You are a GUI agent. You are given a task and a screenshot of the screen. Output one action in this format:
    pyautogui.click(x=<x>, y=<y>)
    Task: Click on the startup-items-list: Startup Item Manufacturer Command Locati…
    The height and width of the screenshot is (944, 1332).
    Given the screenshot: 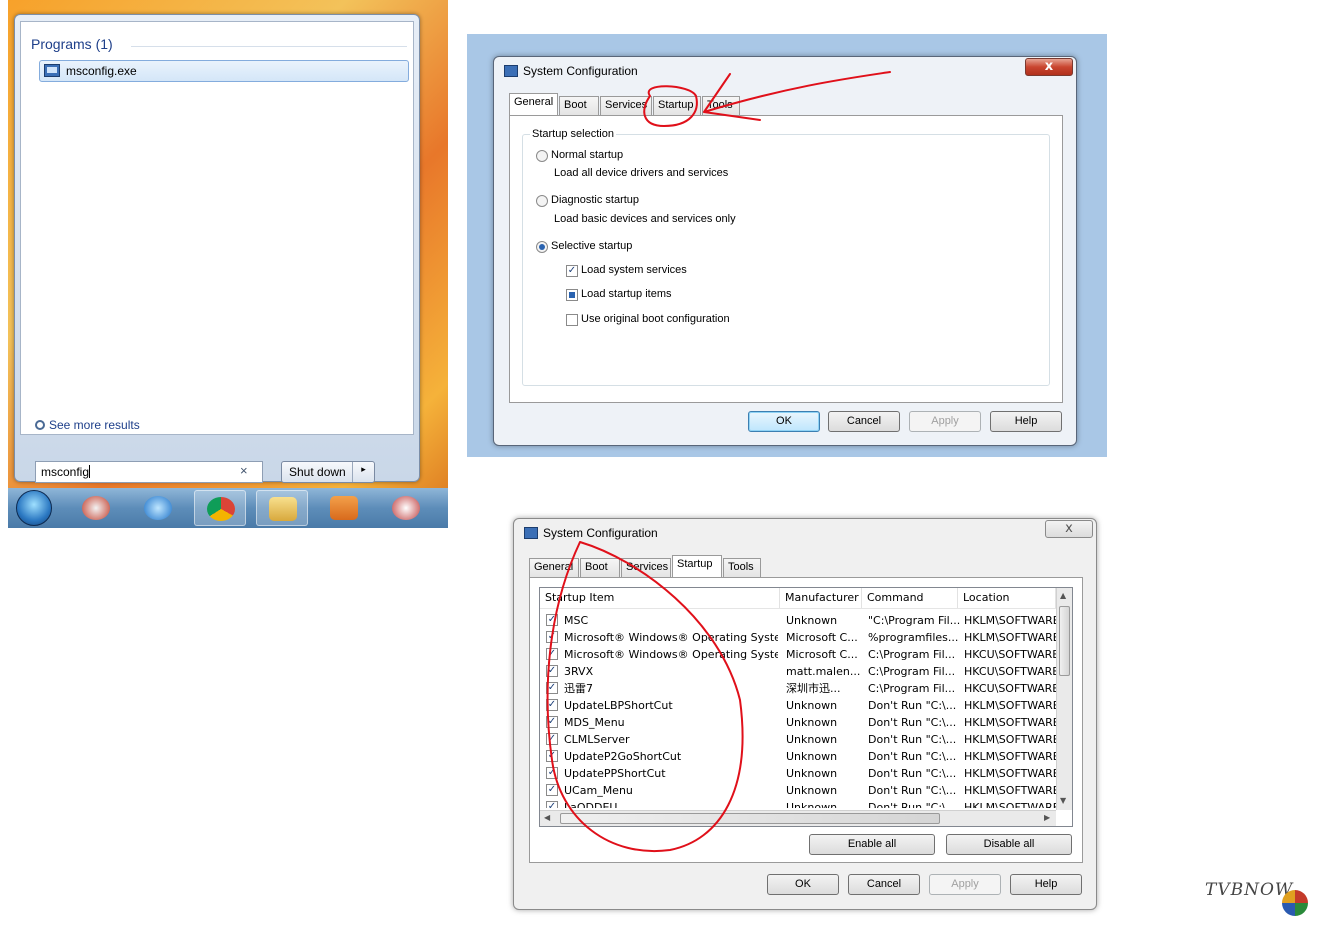 What is the action you would take?
    pyautogui.click(x=806, y=707)
    